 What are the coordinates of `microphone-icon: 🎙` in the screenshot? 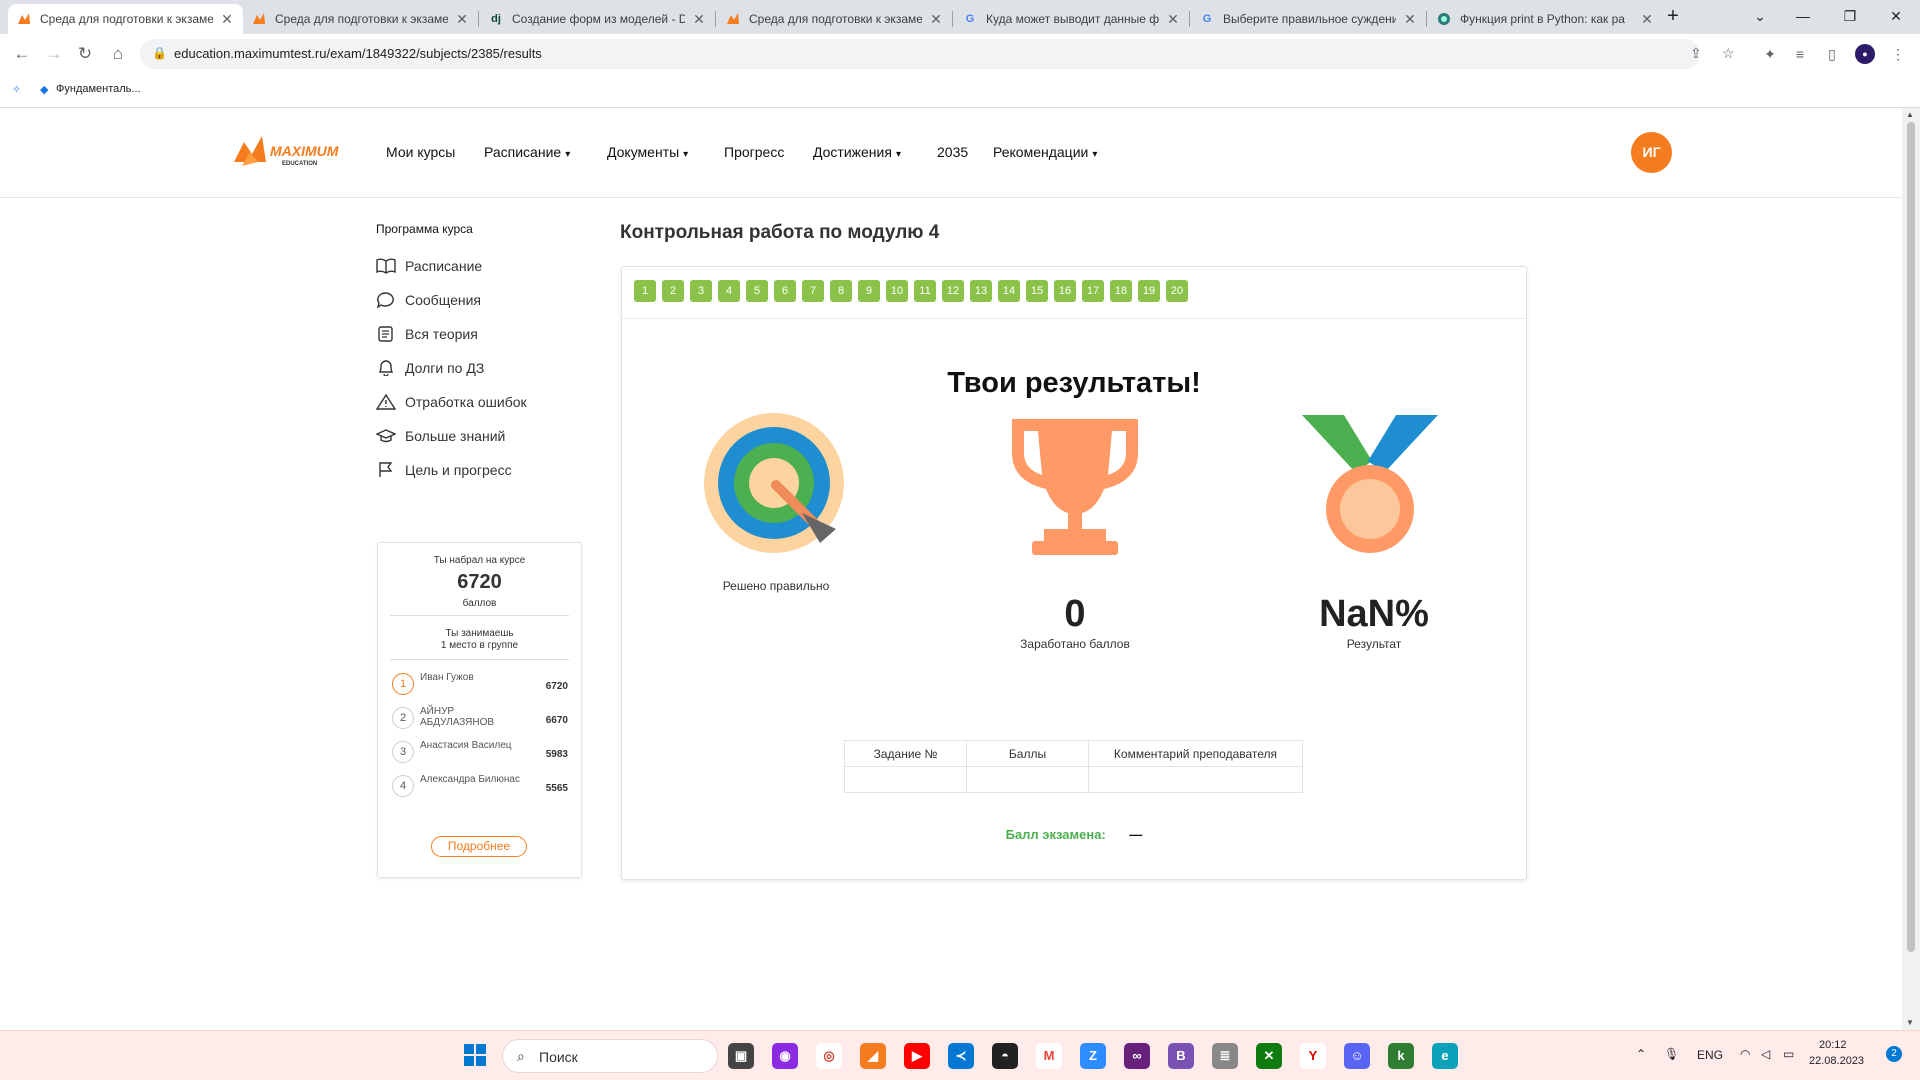 It's located at (1671, 1054).